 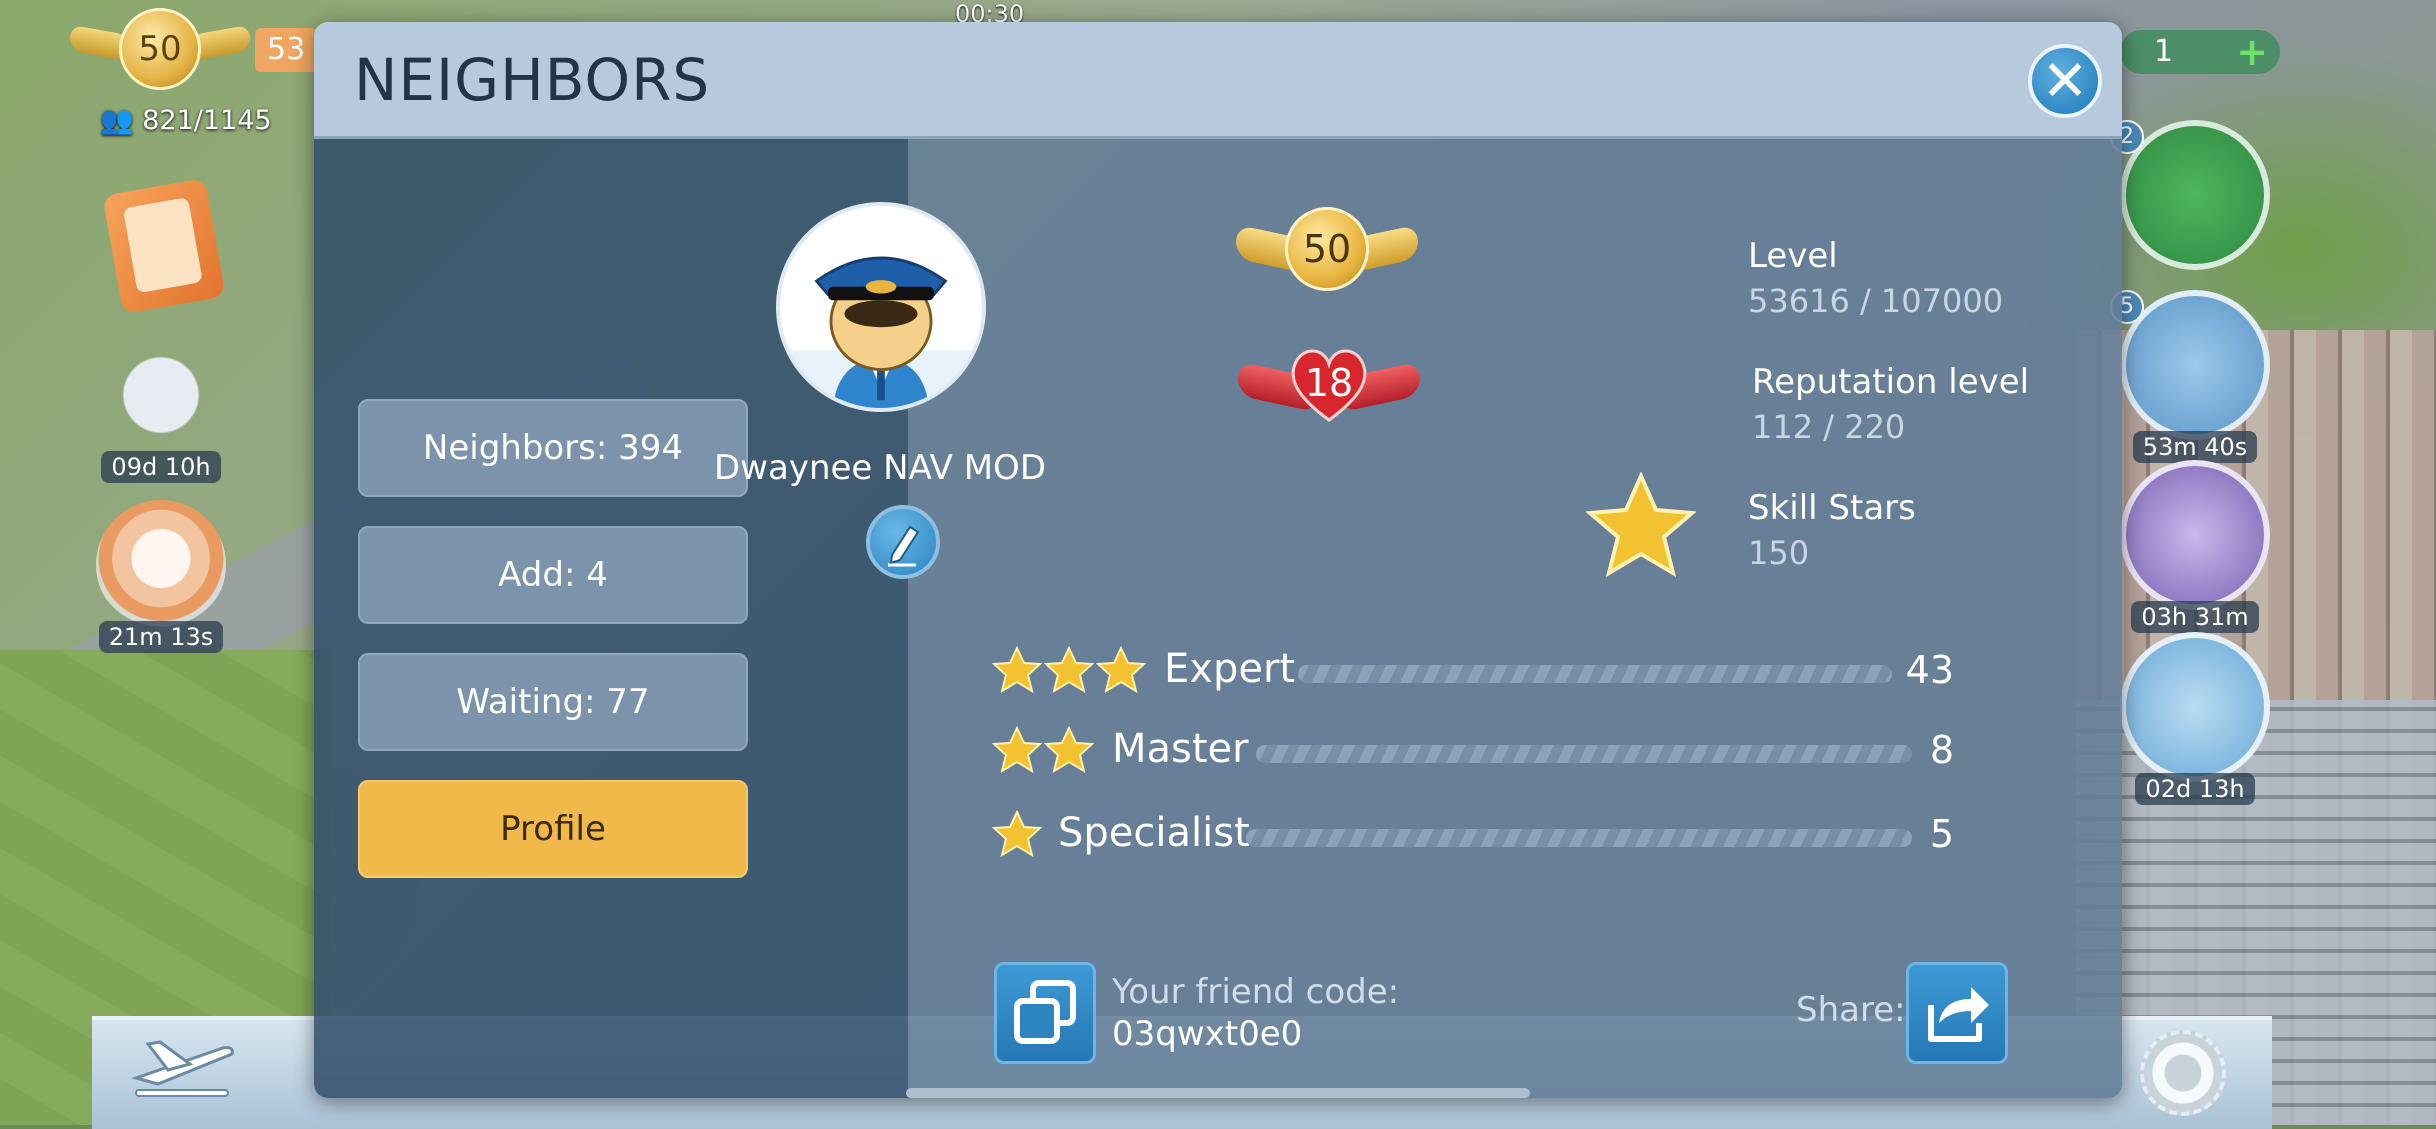 I want to click on gear-icon, so click(x=2183, y=1073).